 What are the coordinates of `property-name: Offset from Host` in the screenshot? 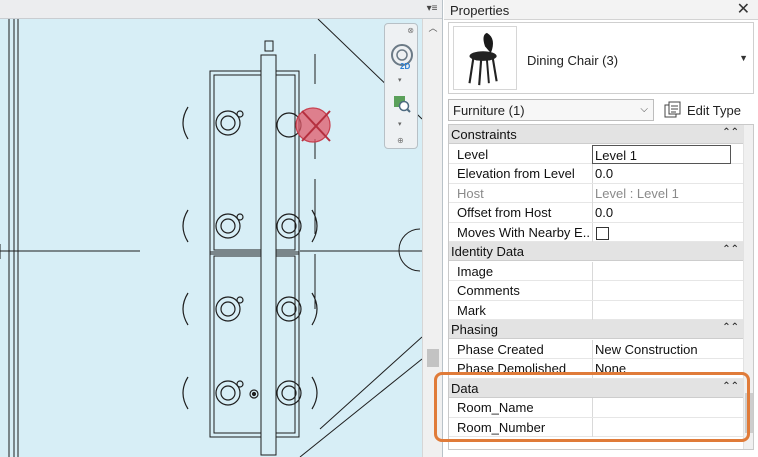 It's located at (504, 212).